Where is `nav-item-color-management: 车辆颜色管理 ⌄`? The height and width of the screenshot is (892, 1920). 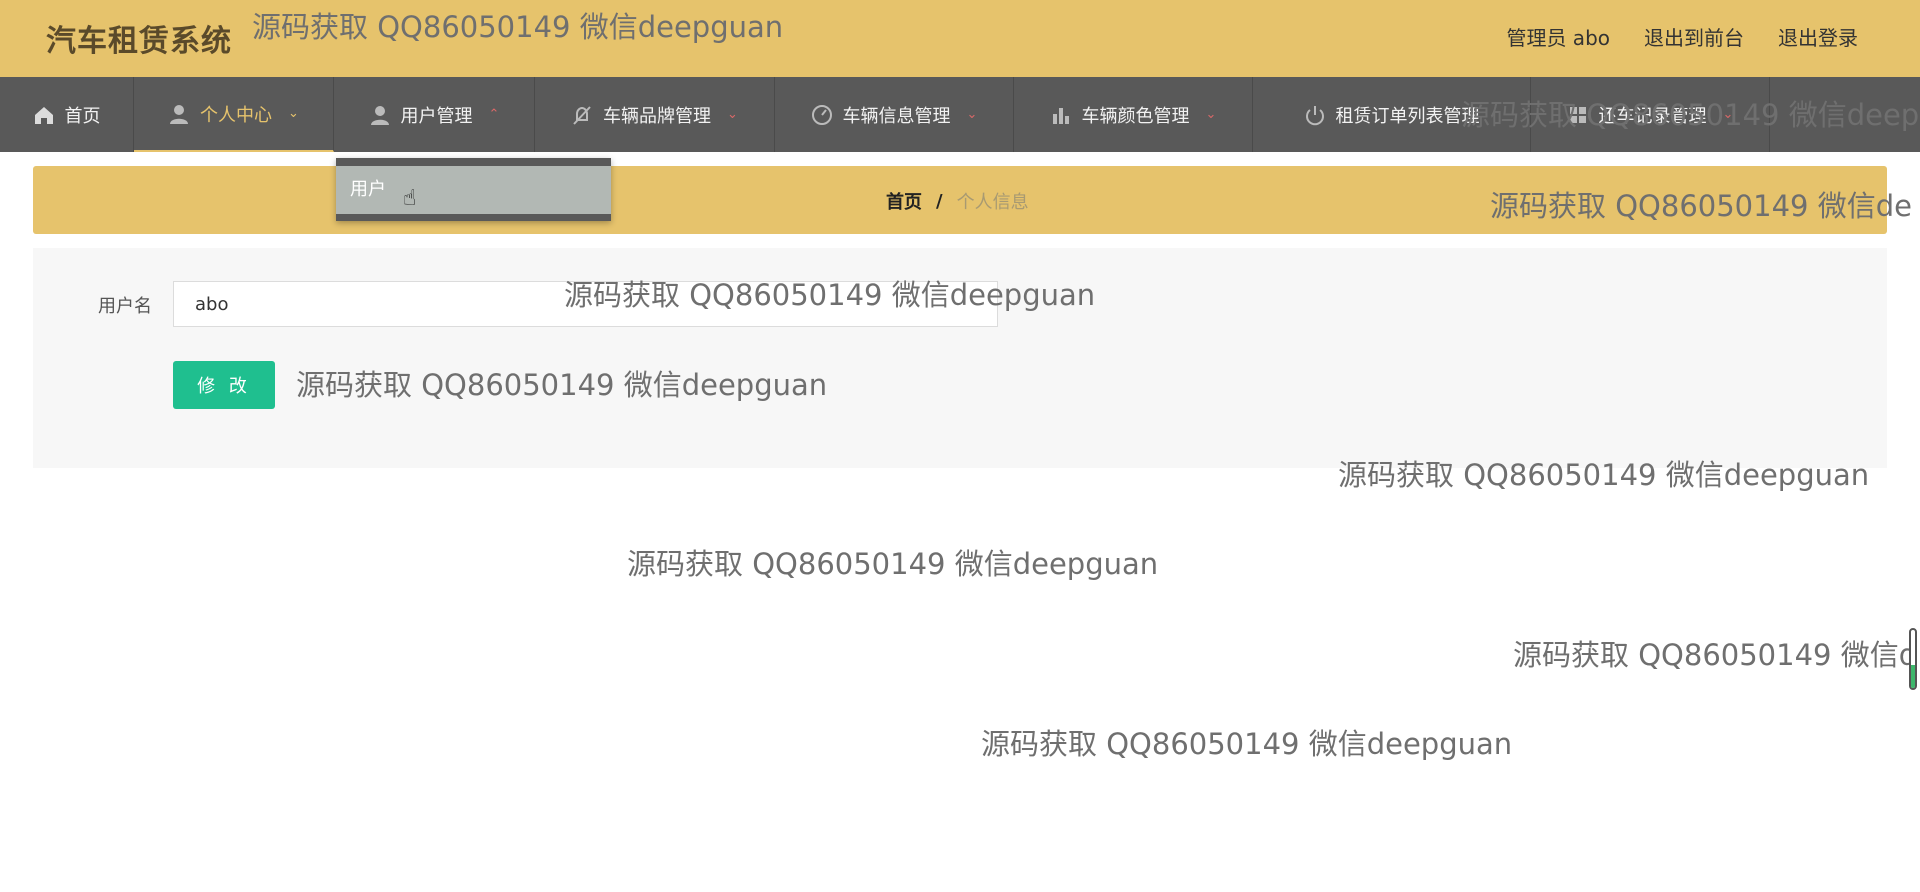
nav-item-color-management: 车辆颜色管理 ⌄ is located at coordinates (1133, 114).